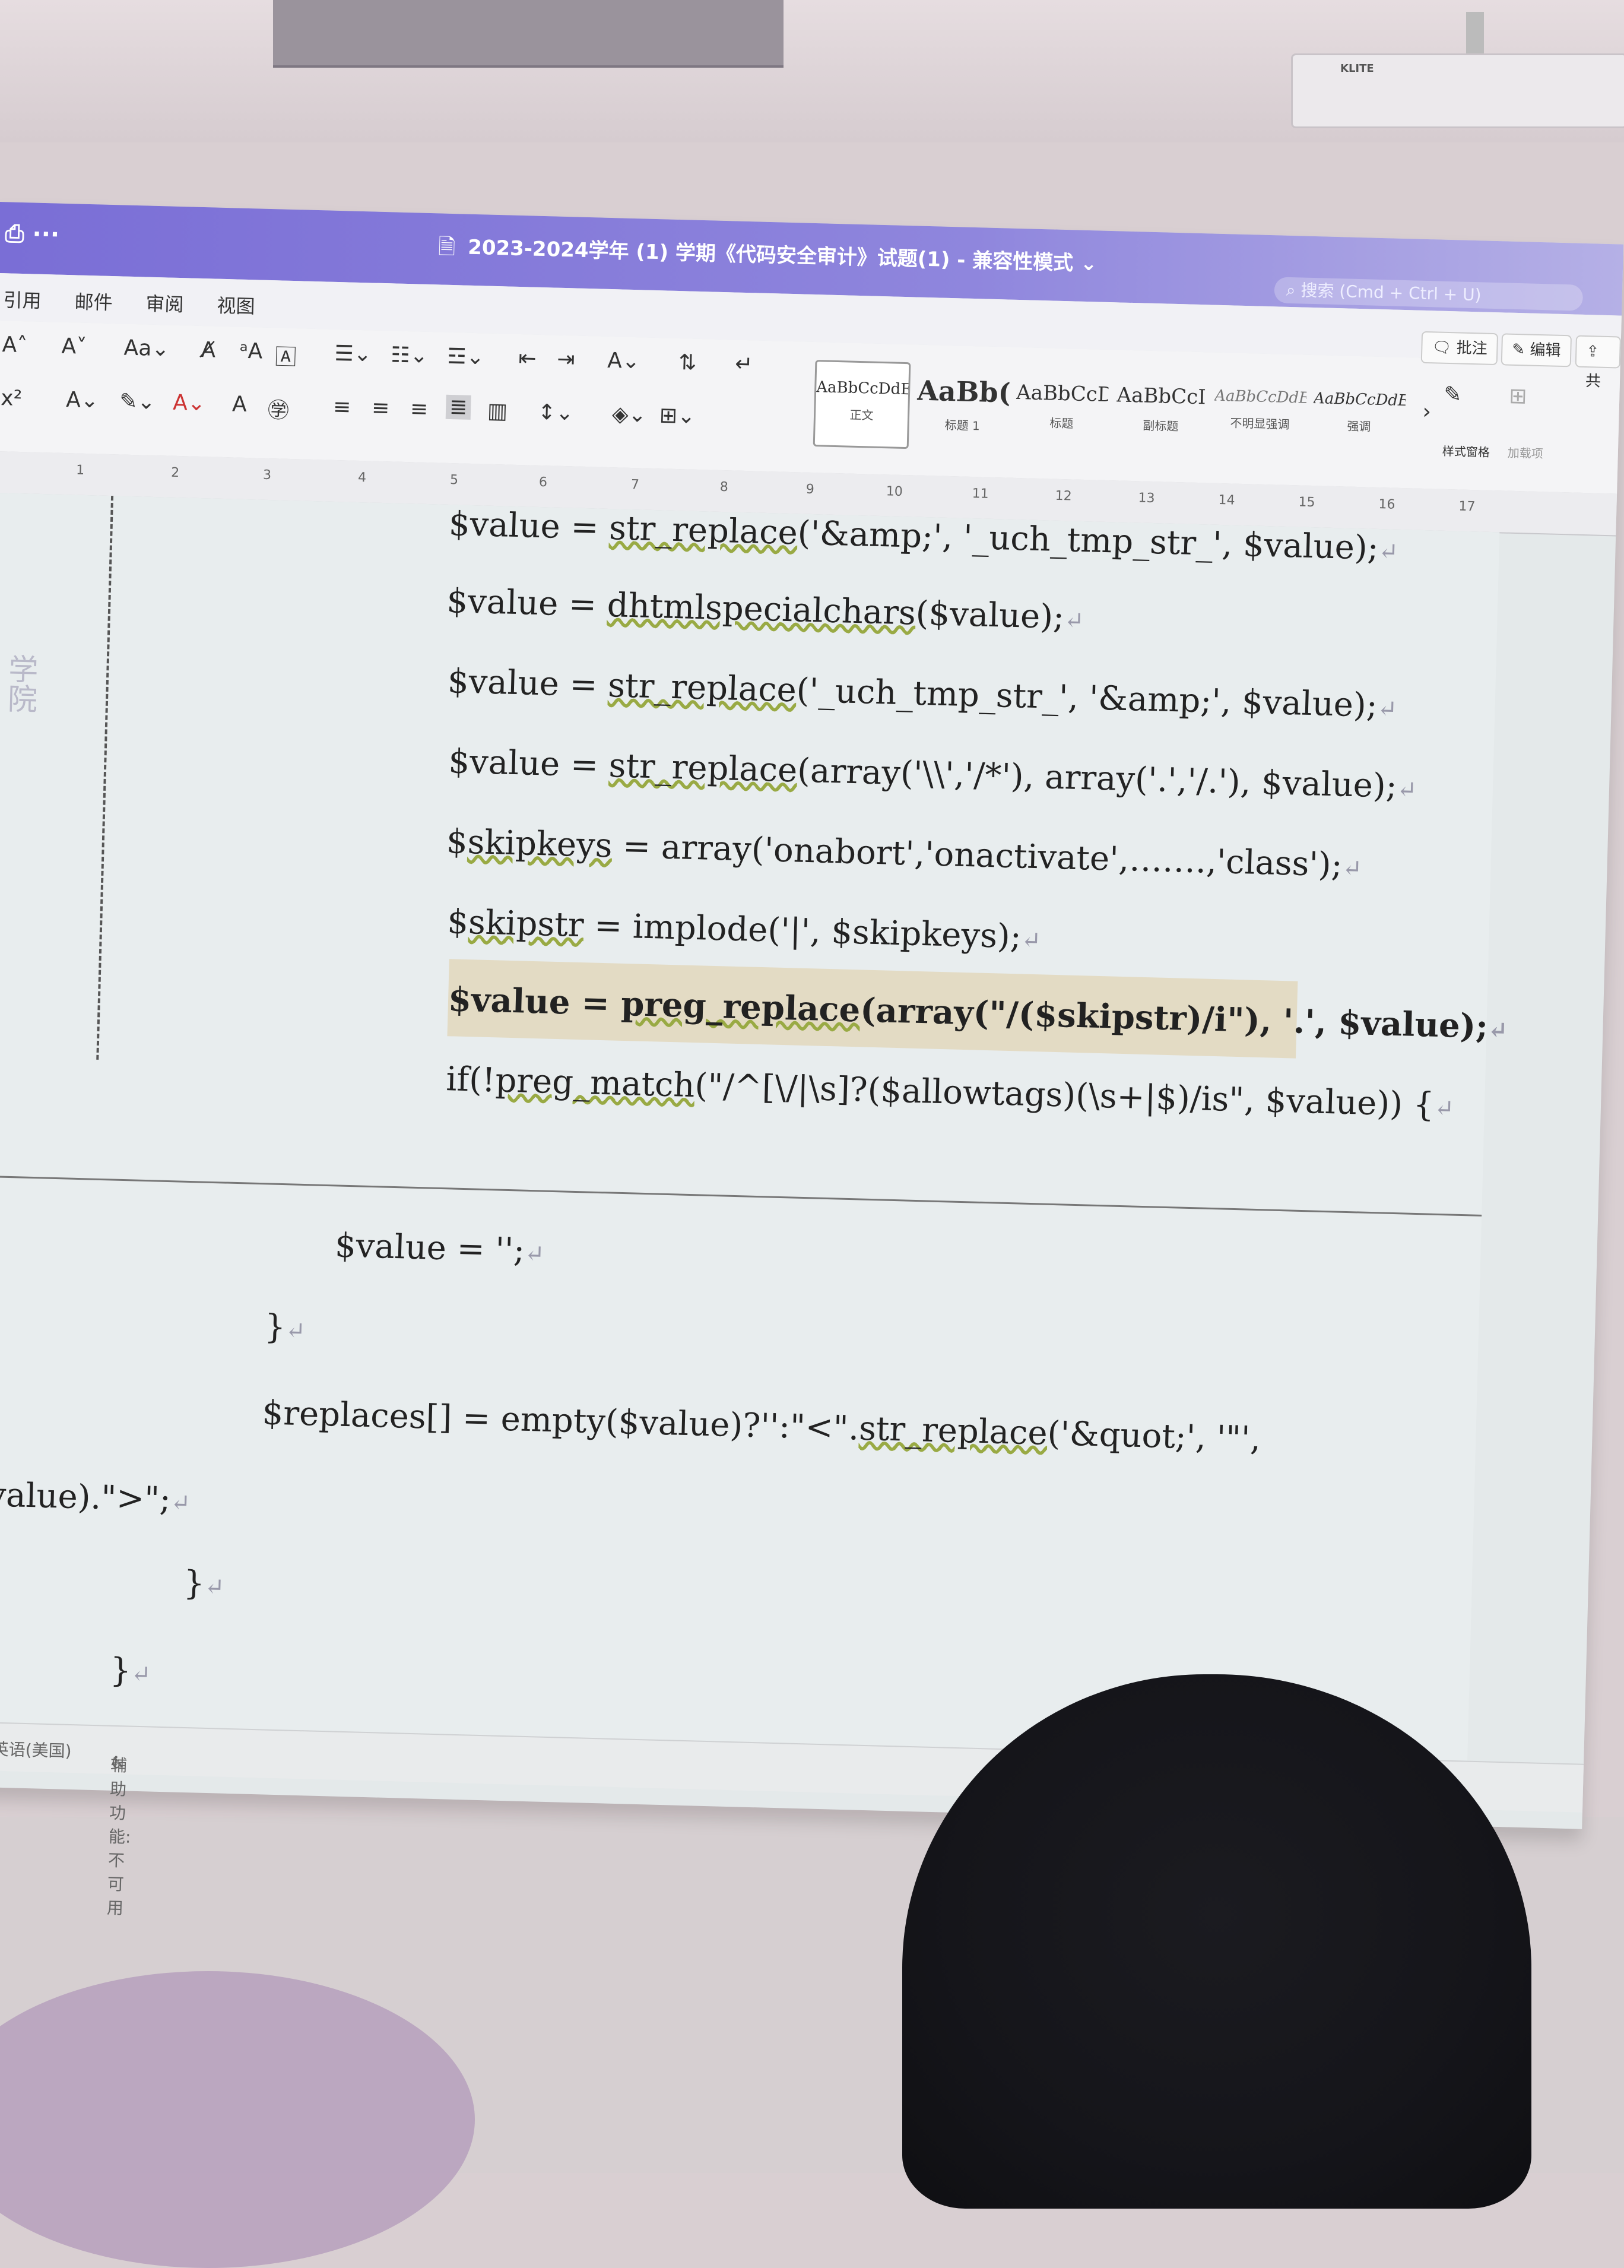 This screenshot has width=1624, height=2268. What do you see at coordinates (419, 409) in the screenshot?
I see `align-right-icon: ≡` at bounding box center [419, 409].